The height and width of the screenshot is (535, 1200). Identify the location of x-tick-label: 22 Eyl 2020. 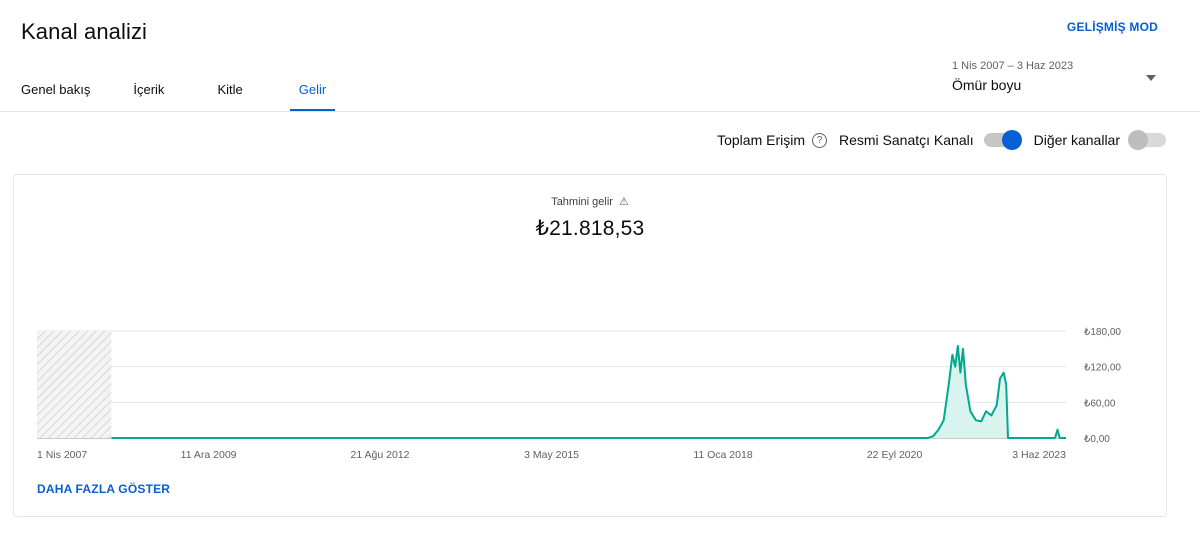
(895, 455).